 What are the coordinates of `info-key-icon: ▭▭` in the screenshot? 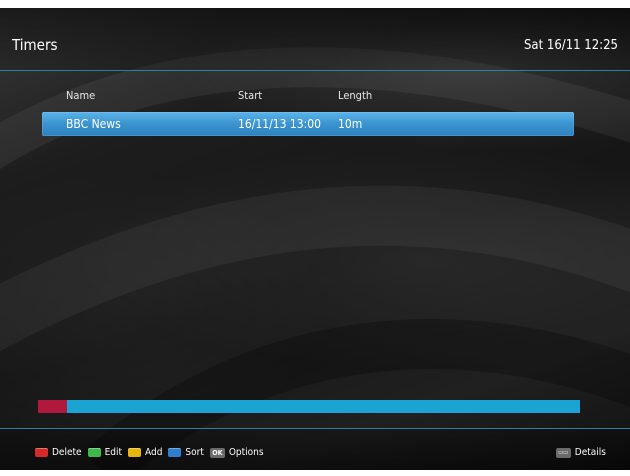 It's located at (563, 452).